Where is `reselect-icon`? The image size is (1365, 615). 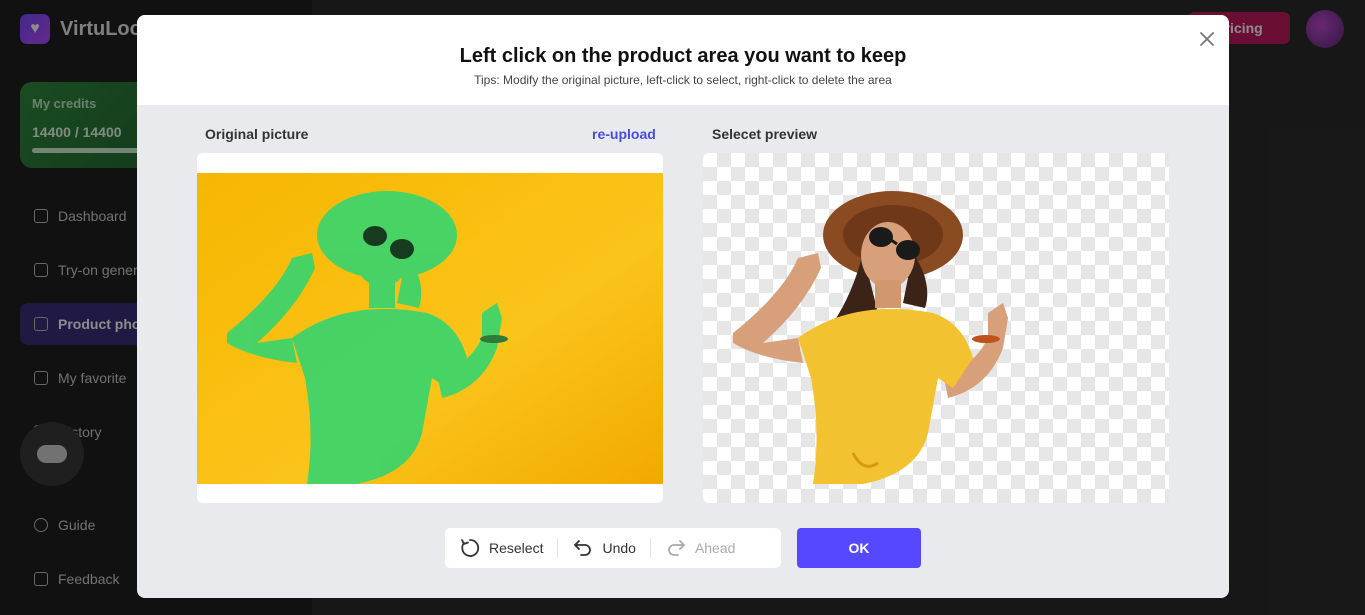
reselect-icon is located at coordinates (470, 548).